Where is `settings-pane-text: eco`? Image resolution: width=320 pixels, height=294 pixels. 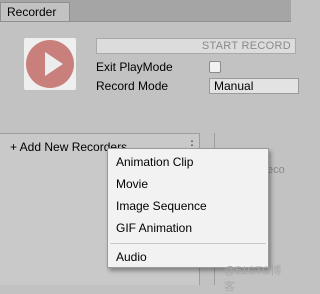
settings-pane-text: eco is located at coordinates (276, 170).